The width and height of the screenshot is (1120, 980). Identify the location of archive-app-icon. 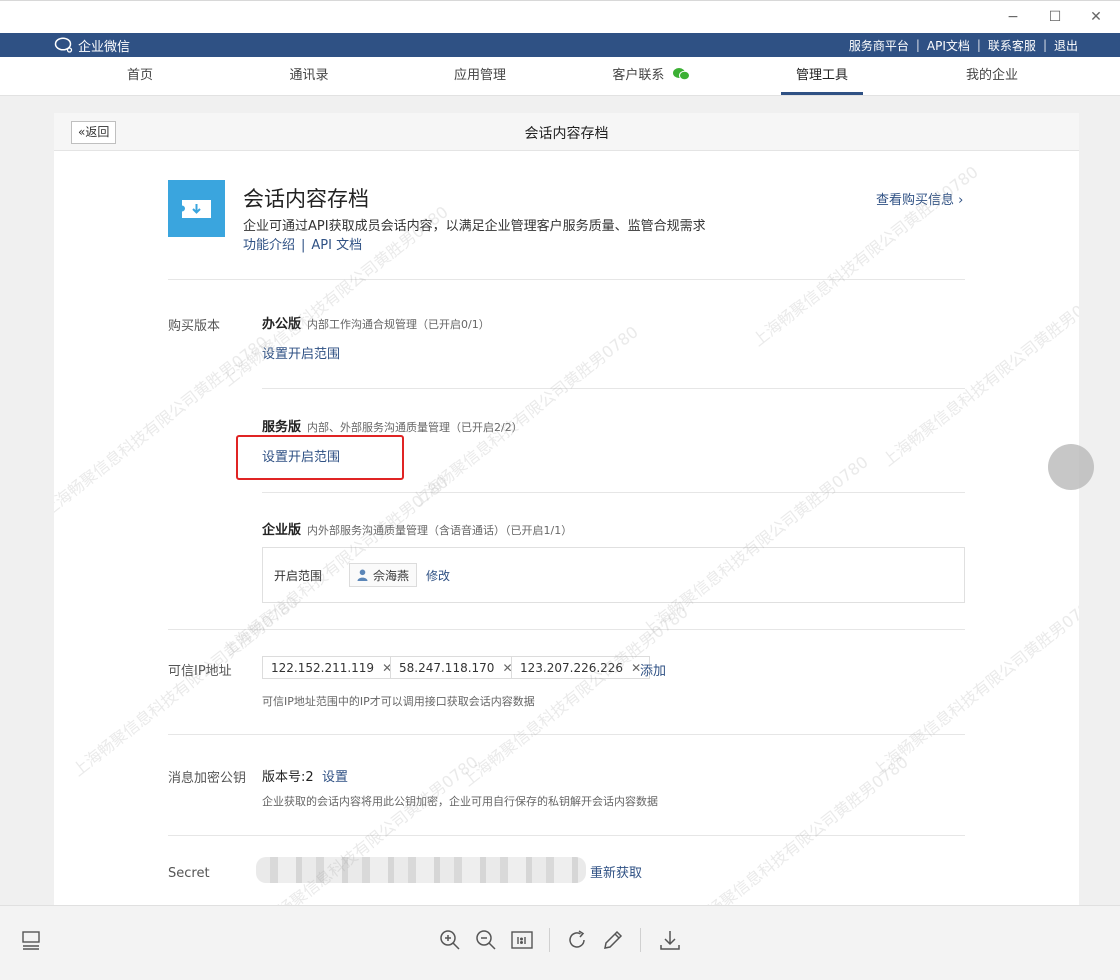
(196, 208).